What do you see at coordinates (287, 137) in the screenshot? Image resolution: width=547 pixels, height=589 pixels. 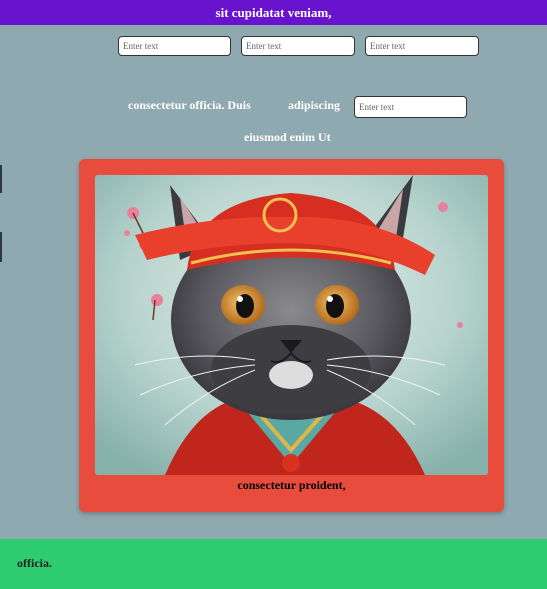 I see `form-label-3: eiusmod enim Ut` at bounding box center [287, 137].